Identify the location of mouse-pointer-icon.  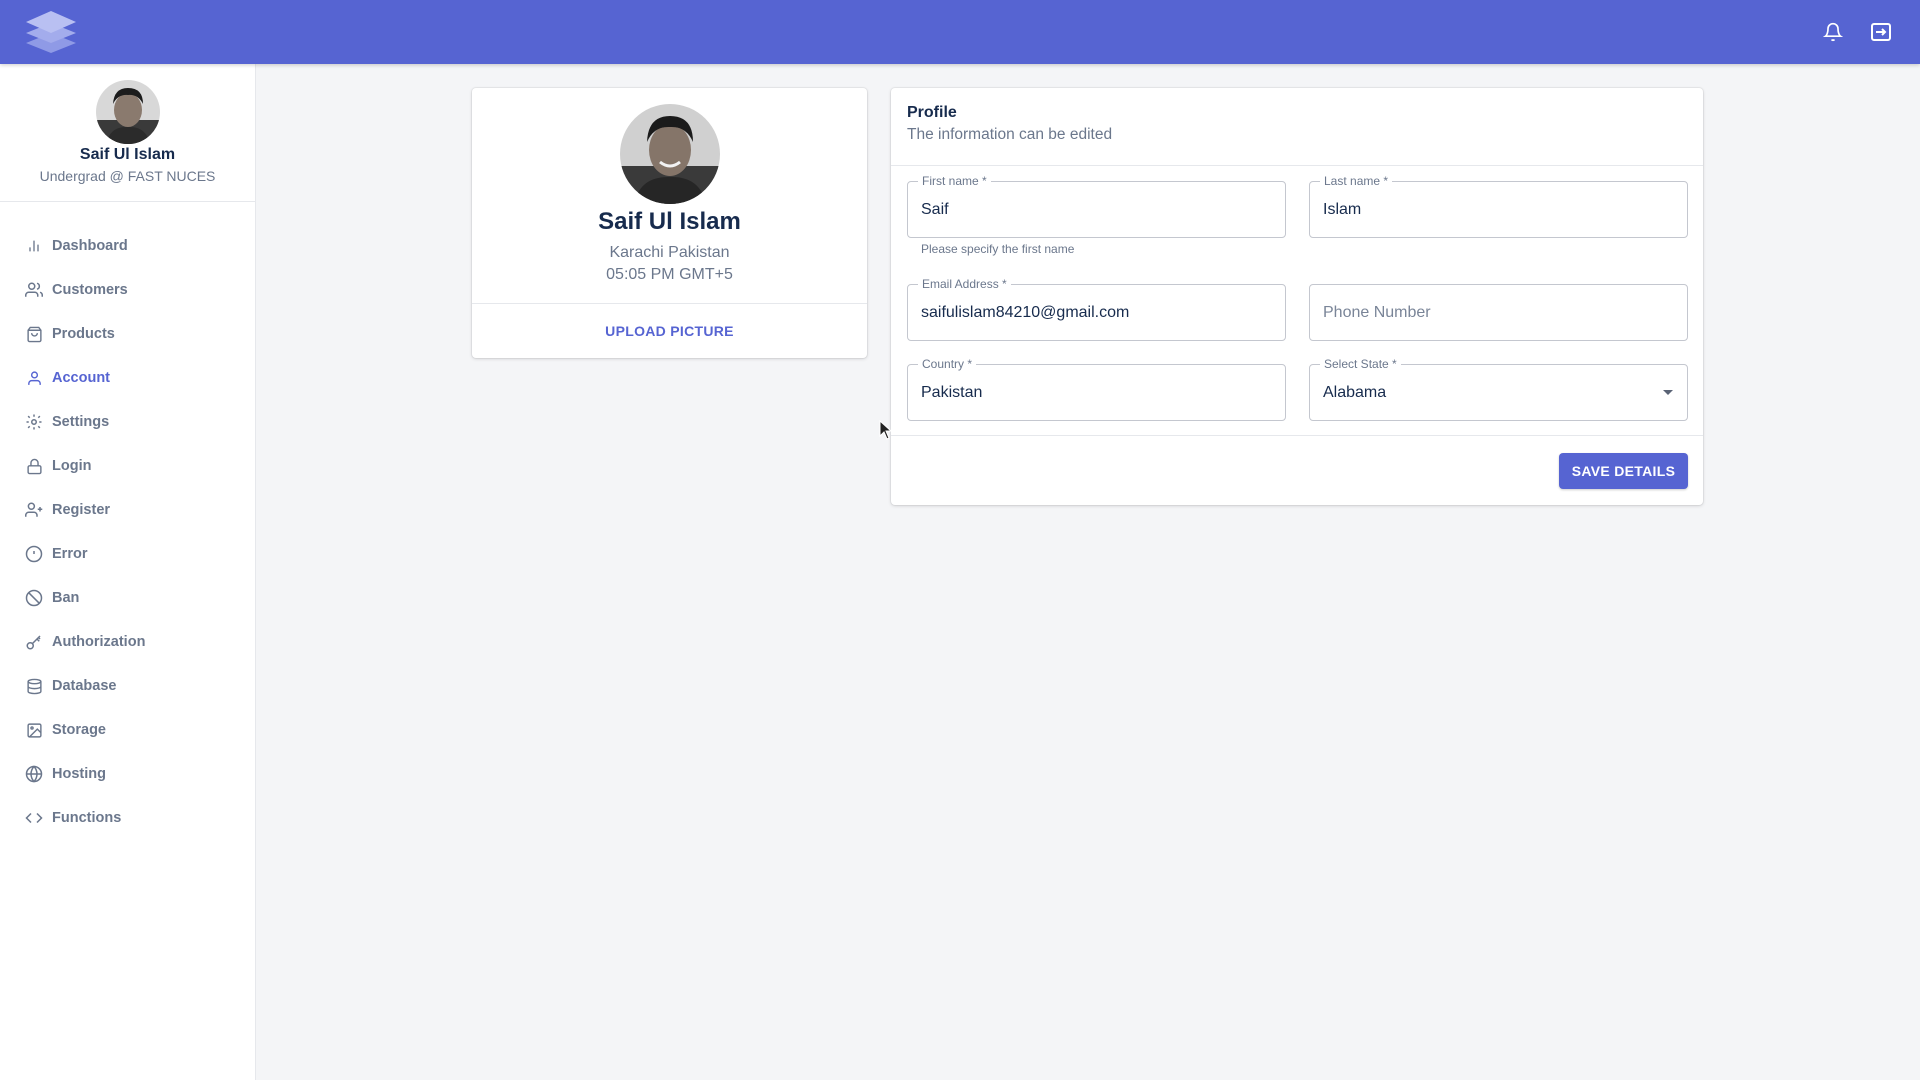
(886, 429).